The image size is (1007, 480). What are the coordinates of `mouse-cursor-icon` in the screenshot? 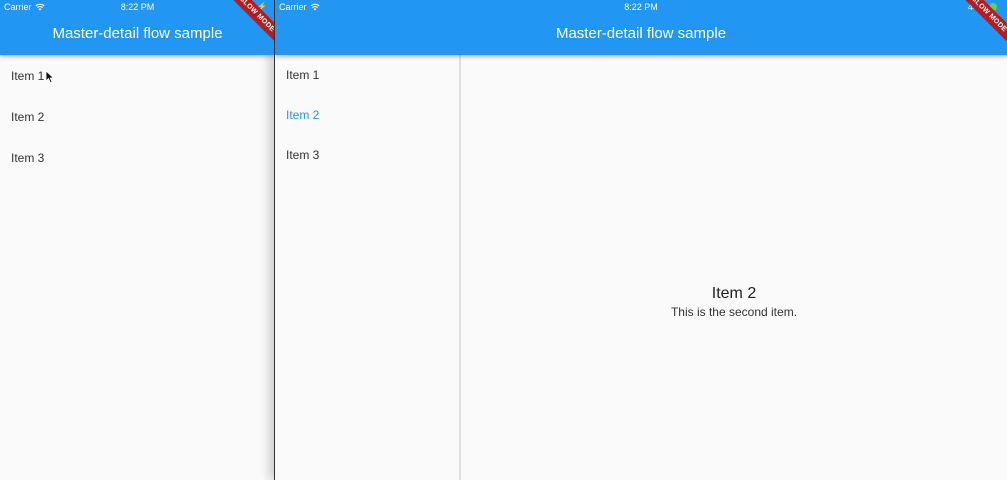 It's located at (50, 77).